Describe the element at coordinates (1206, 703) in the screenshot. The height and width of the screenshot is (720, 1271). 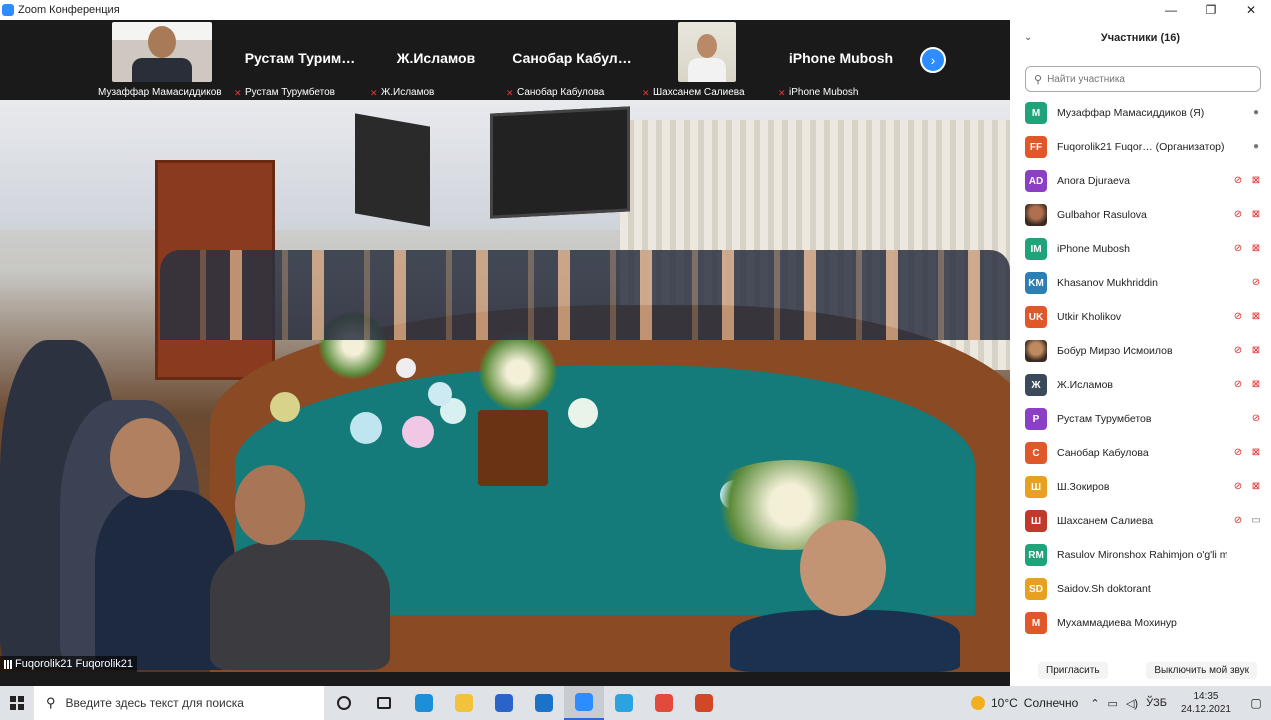
I see `clock: 14:35 24.12.2021` at that location.